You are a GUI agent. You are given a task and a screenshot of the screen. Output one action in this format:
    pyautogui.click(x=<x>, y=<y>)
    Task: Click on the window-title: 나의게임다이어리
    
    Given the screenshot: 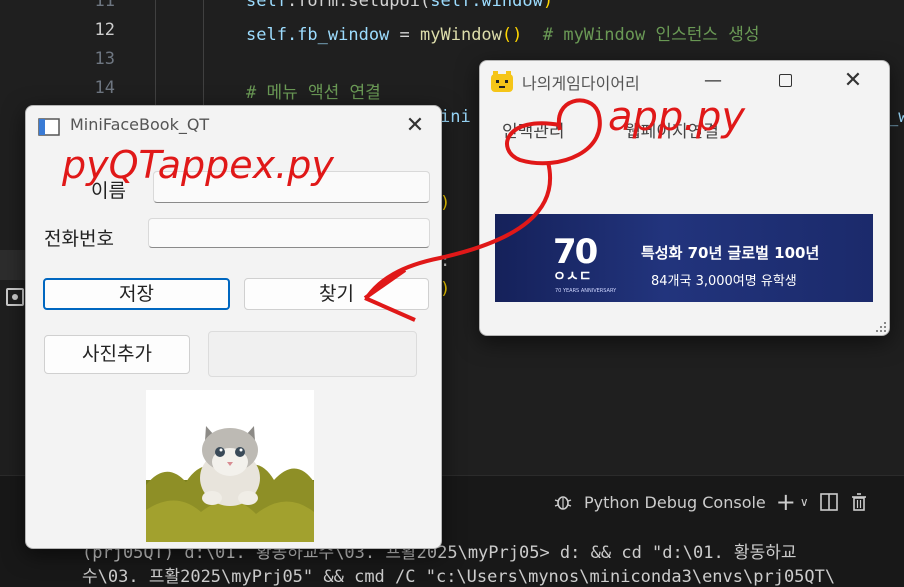 What is the action you would take?
    pyautogui.click(x=581, y=83)
    